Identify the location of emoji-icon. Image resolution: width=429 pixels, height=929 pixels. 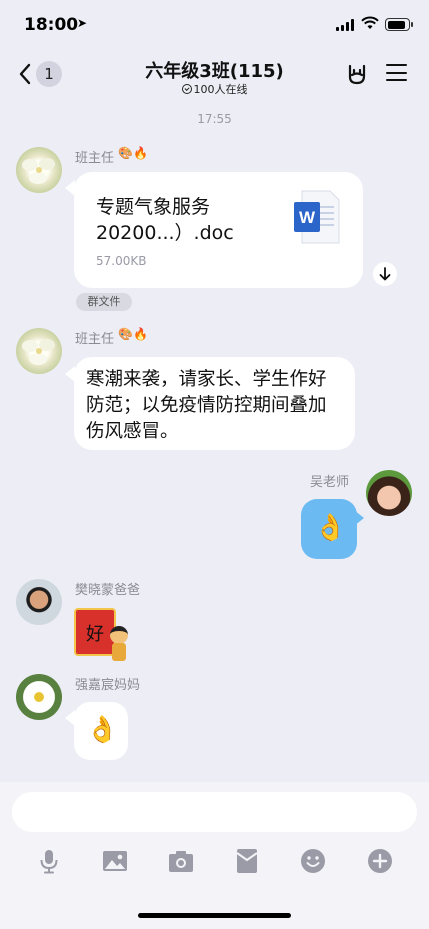
(313, 861).